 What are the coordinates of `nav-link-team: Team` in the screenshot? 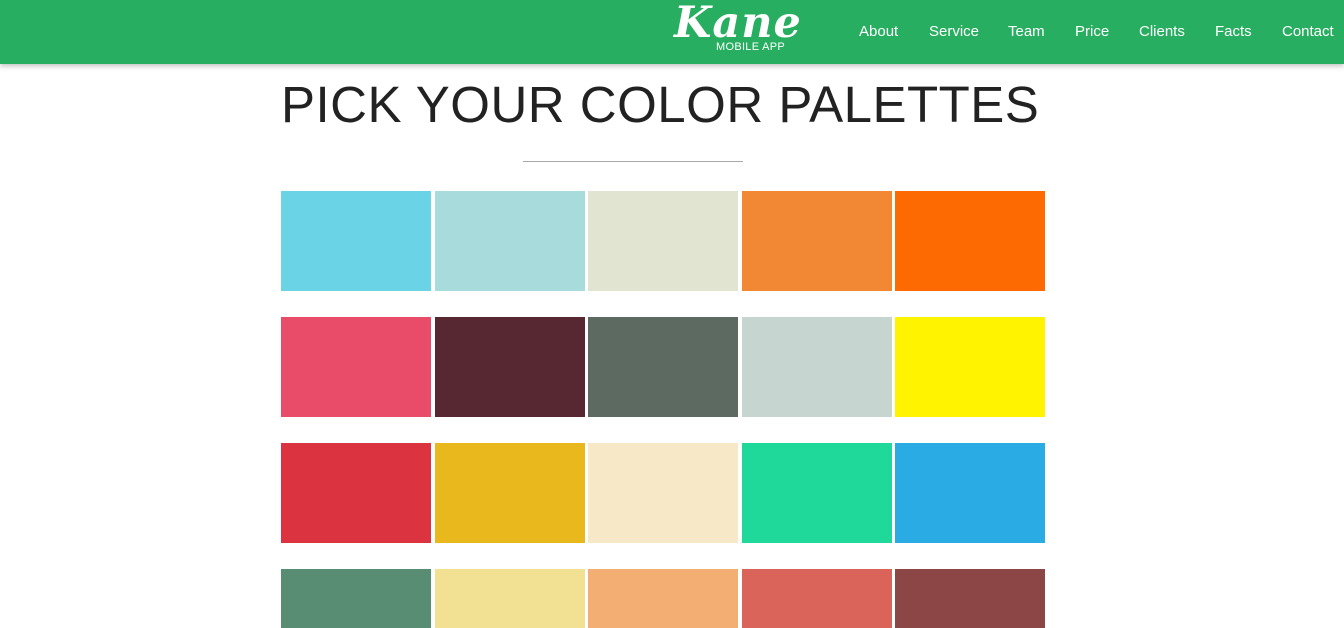 It's located at (1026, 31).